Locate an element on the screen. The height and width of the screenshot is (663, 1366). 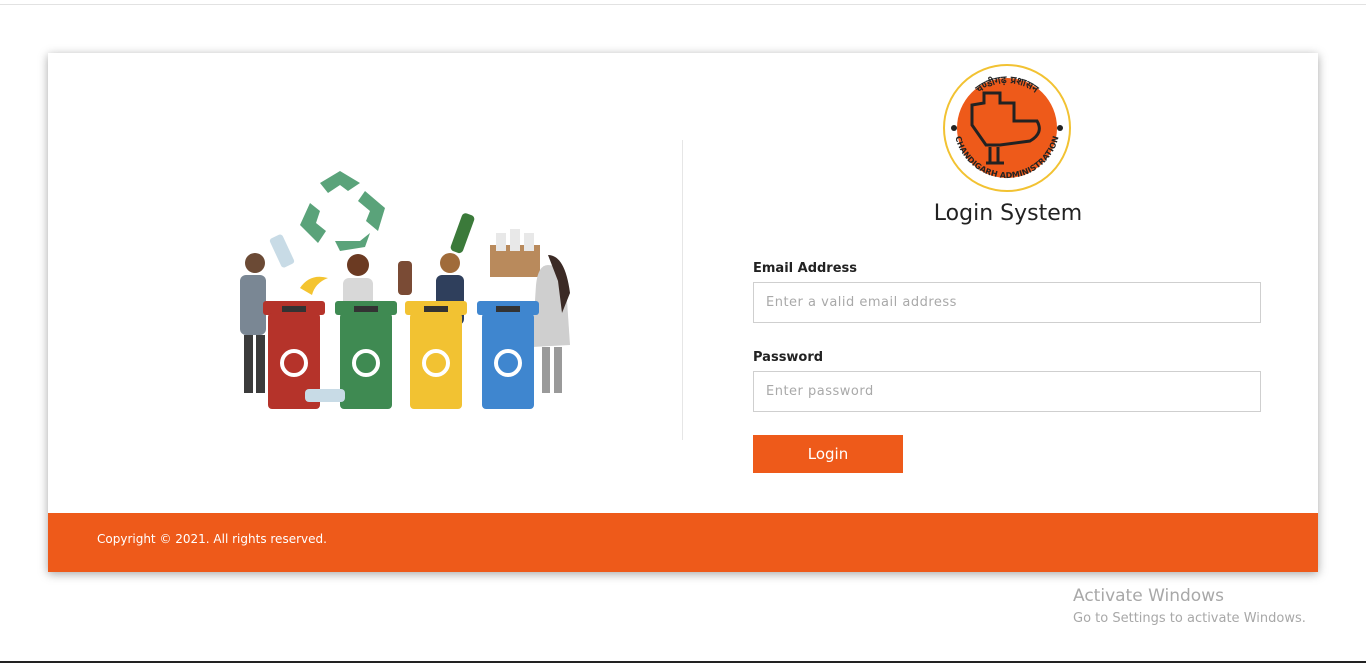
page-title: Login System is located at coordinates (1008, 213).